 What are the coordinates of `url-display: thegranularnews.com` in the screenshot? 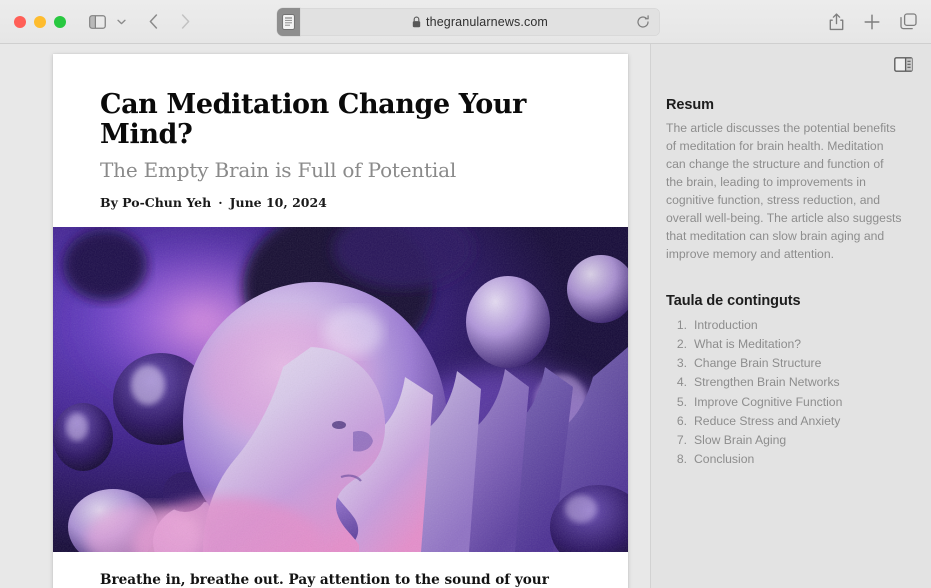 It's located at (480, 22).